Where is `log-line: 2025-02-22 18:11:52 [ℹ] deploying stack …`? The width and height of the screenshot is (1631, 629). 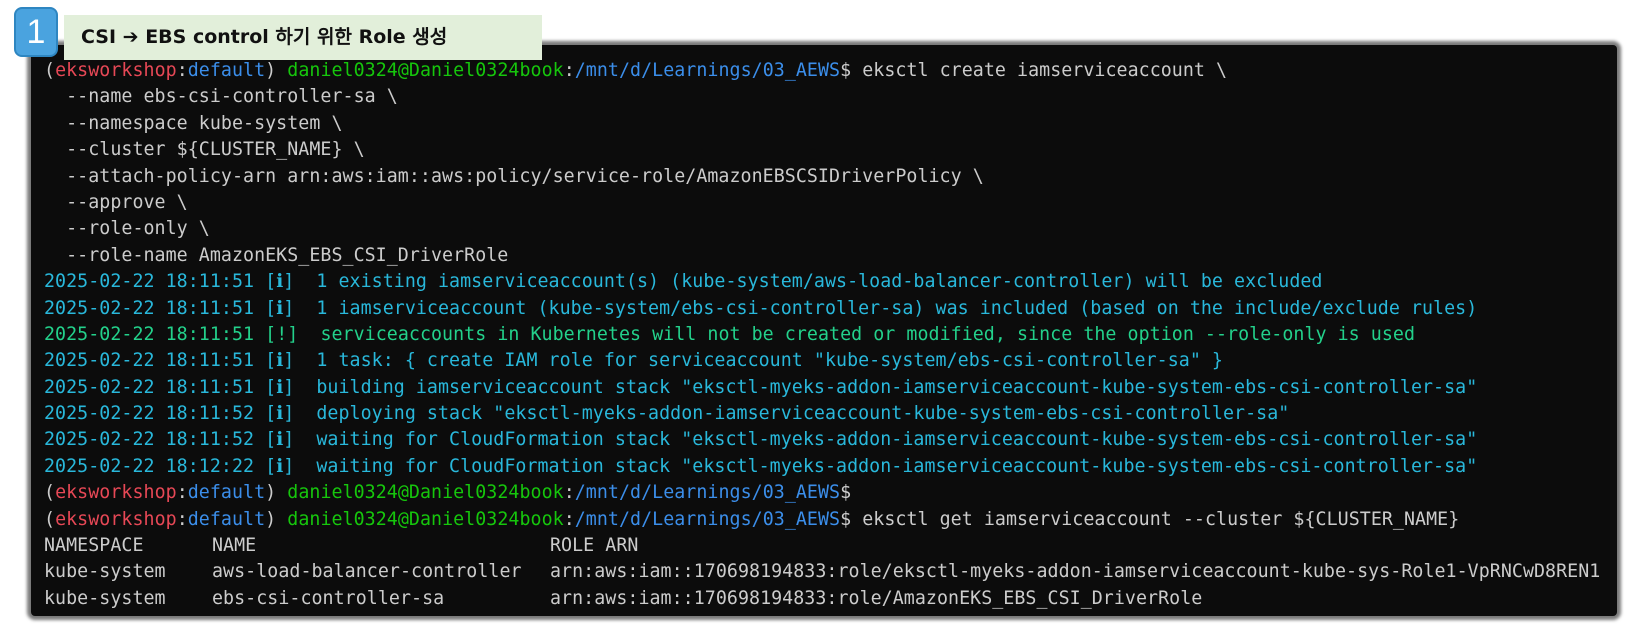
log-line: 2025-02-22 18:11:52 [ℹ] deploying stack … is located at coordinates (667, 414).